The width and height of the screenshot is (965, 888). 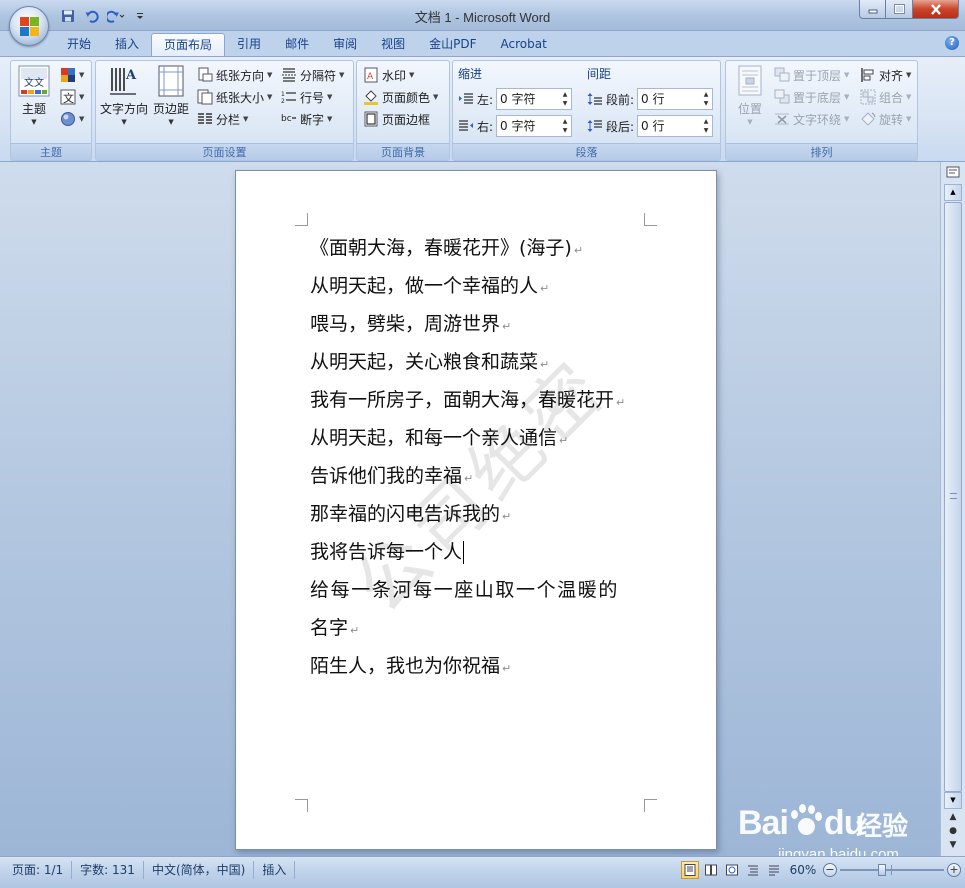 I want to click on draft-view-icon, so click(x=774, y=870).